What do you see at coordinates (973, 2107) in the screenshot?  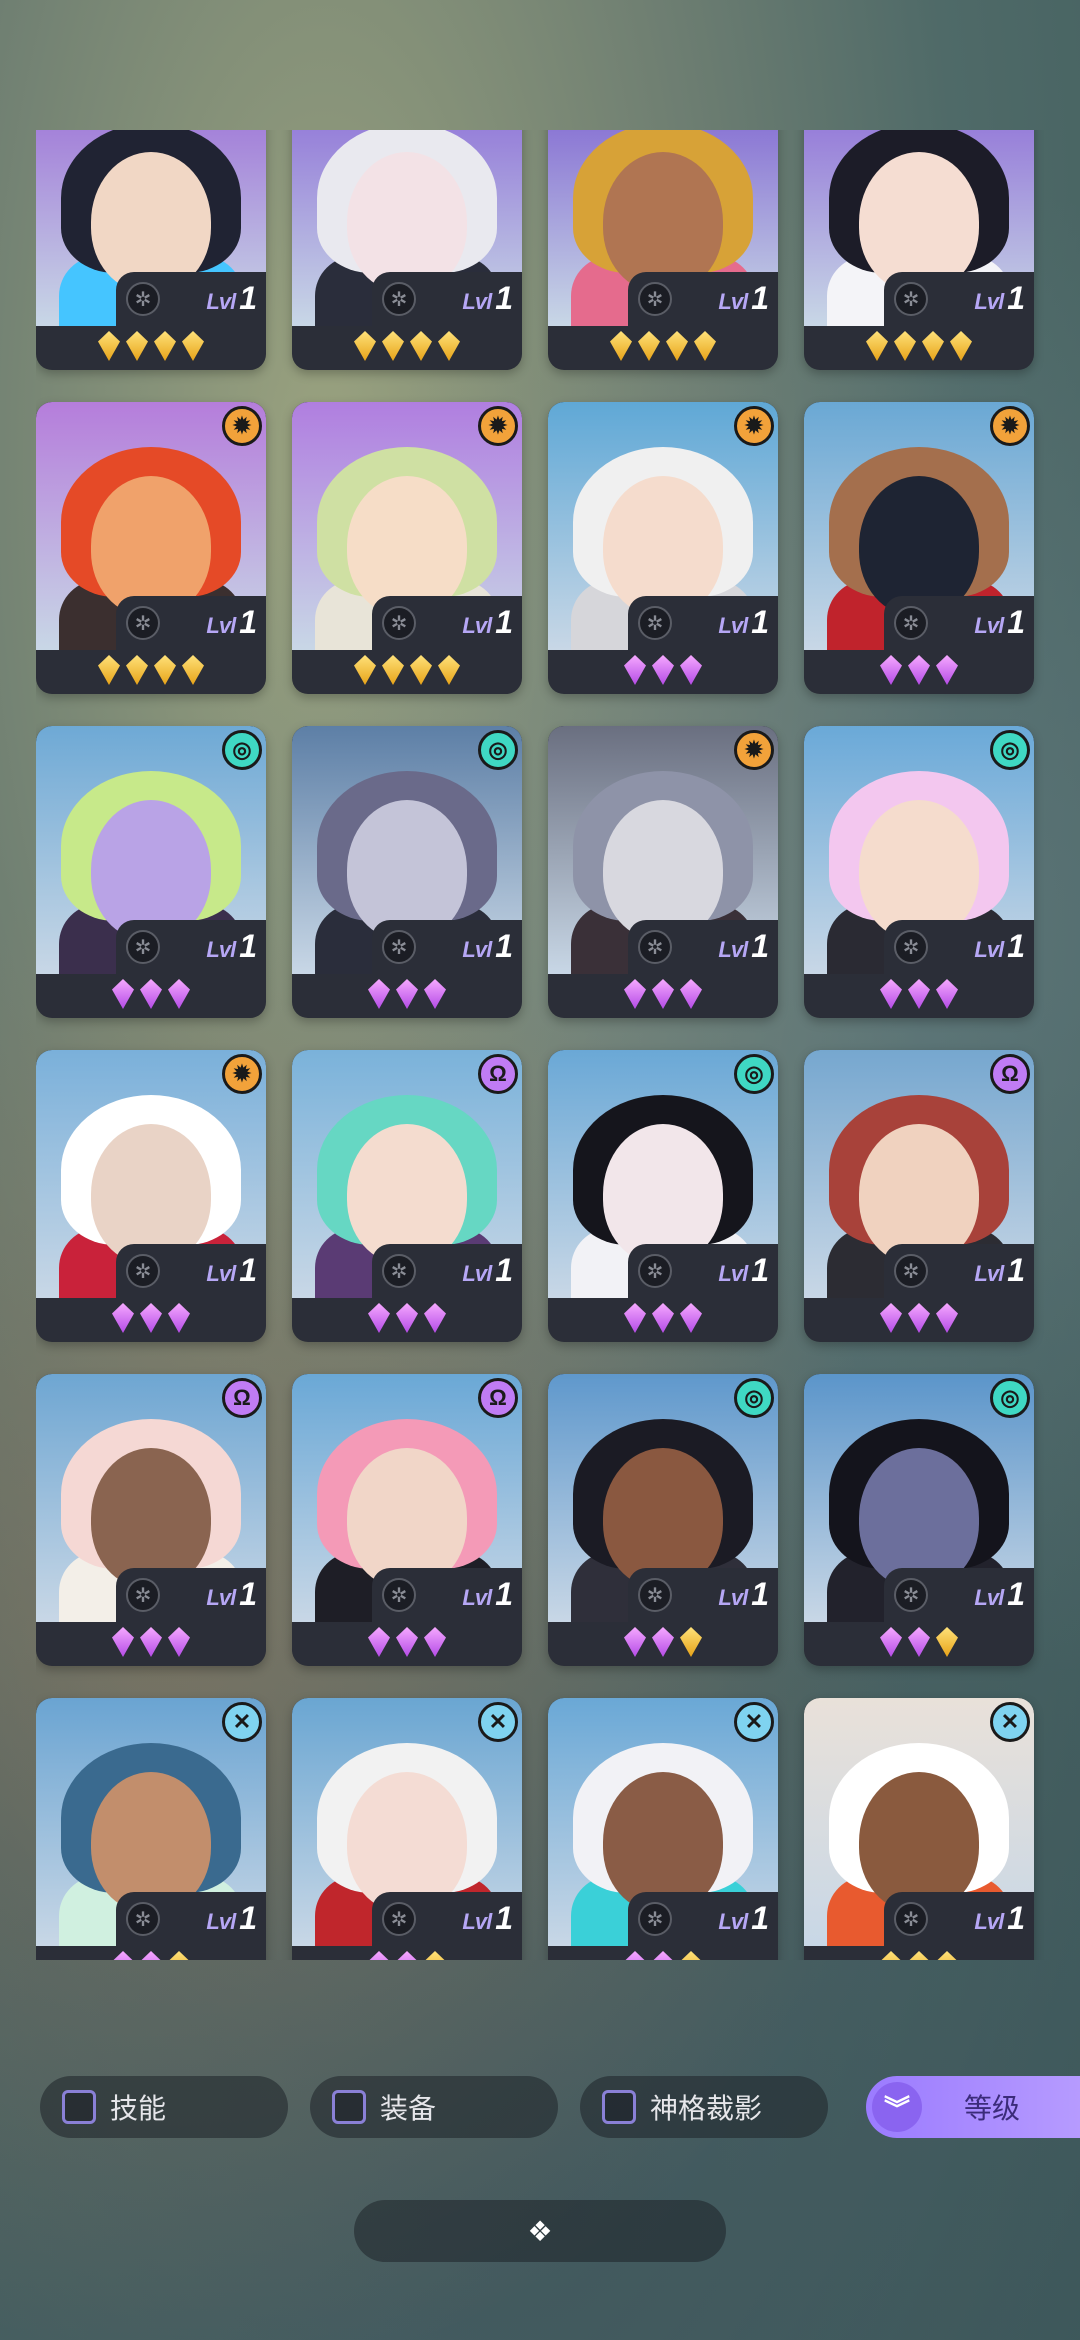 I see `sort-button: ︾ 等级` at bounding box center [973, 2107].